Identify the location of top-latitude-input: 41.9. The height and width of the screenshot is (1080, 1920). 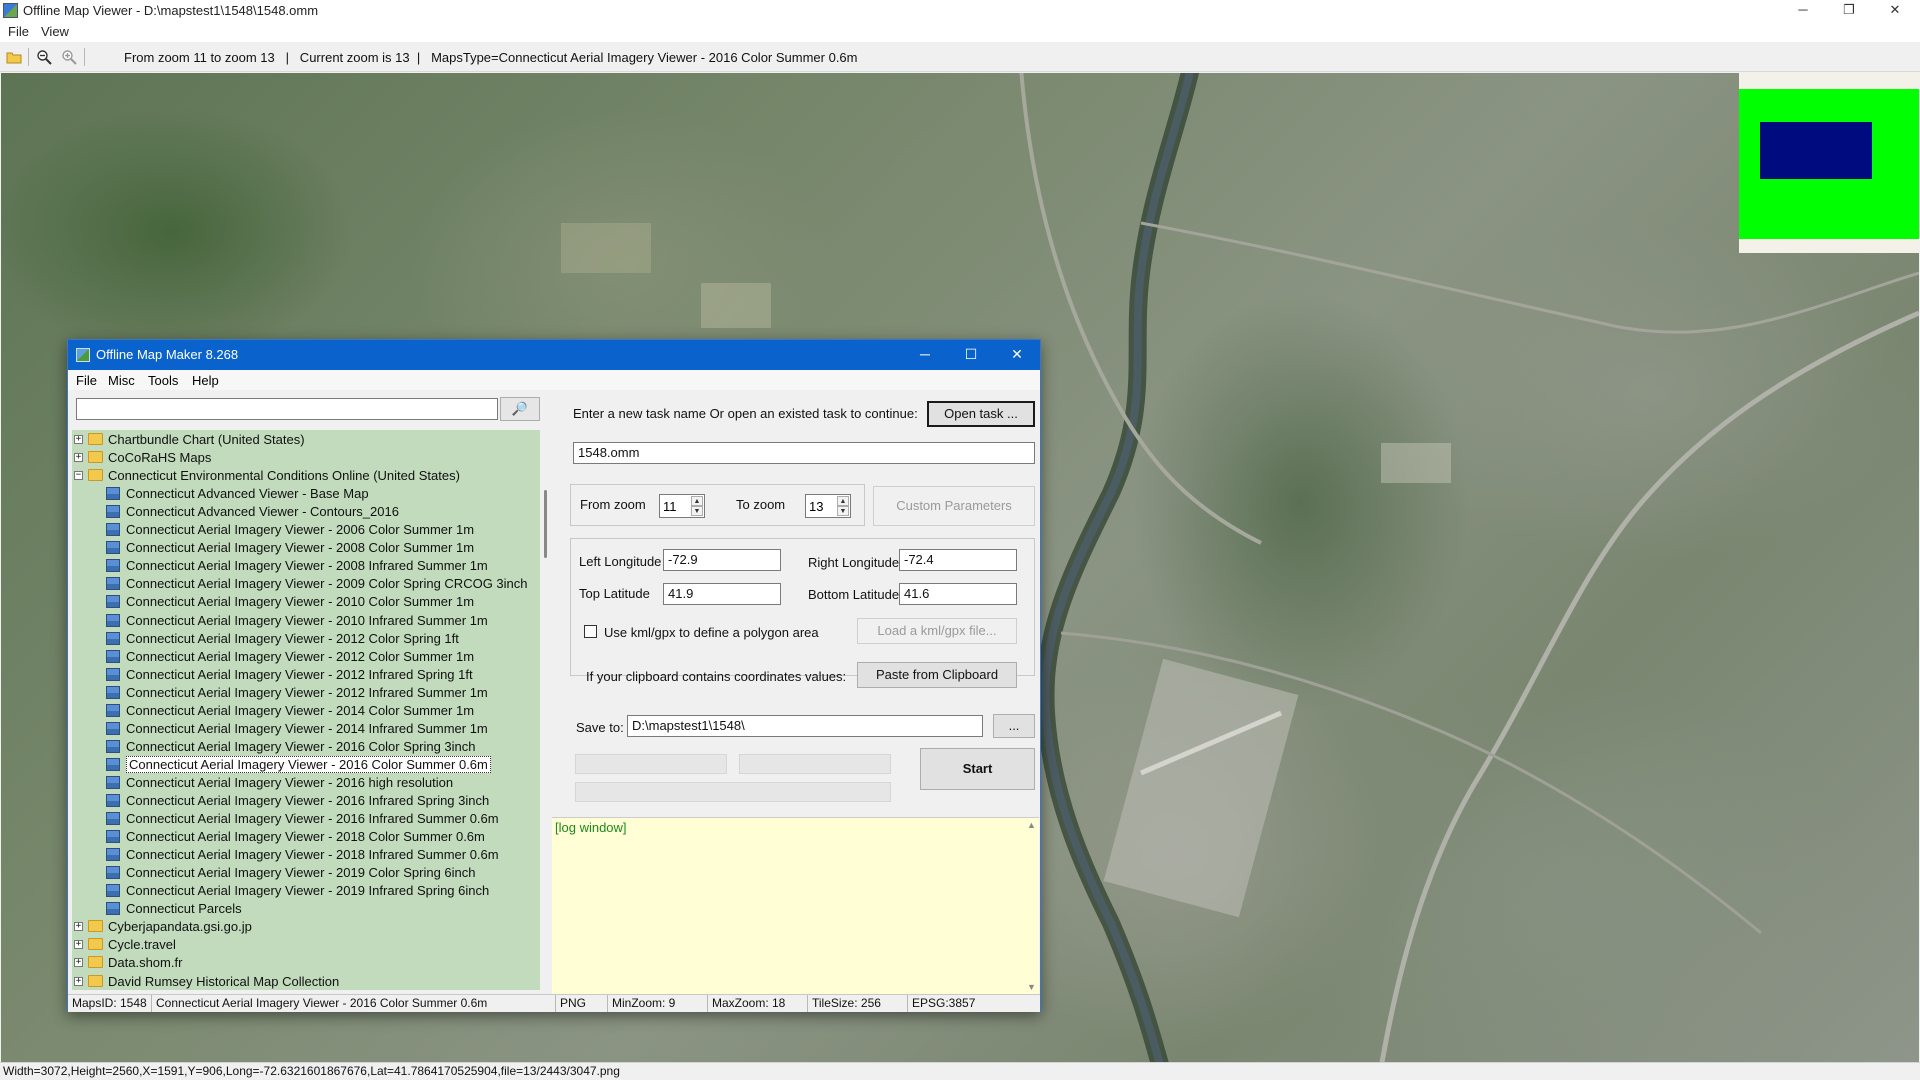
(722, 594).